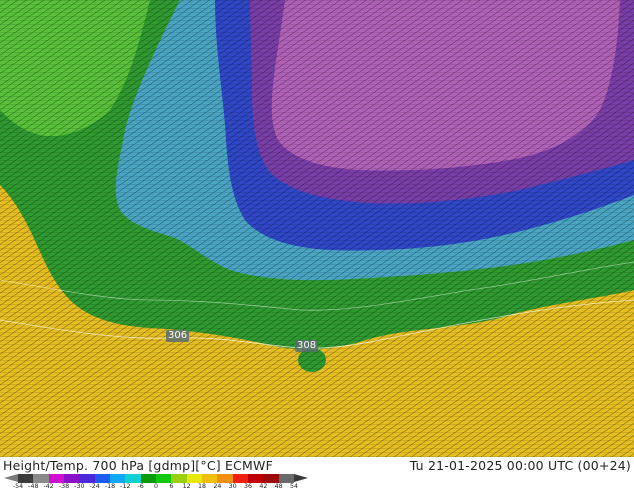 The height and width of the screenshot is (490, 634). What do you see at coordinates (11, 478) in the screenshot?
I see `colorbar-min-arrow` at bounding box center [11, 478].